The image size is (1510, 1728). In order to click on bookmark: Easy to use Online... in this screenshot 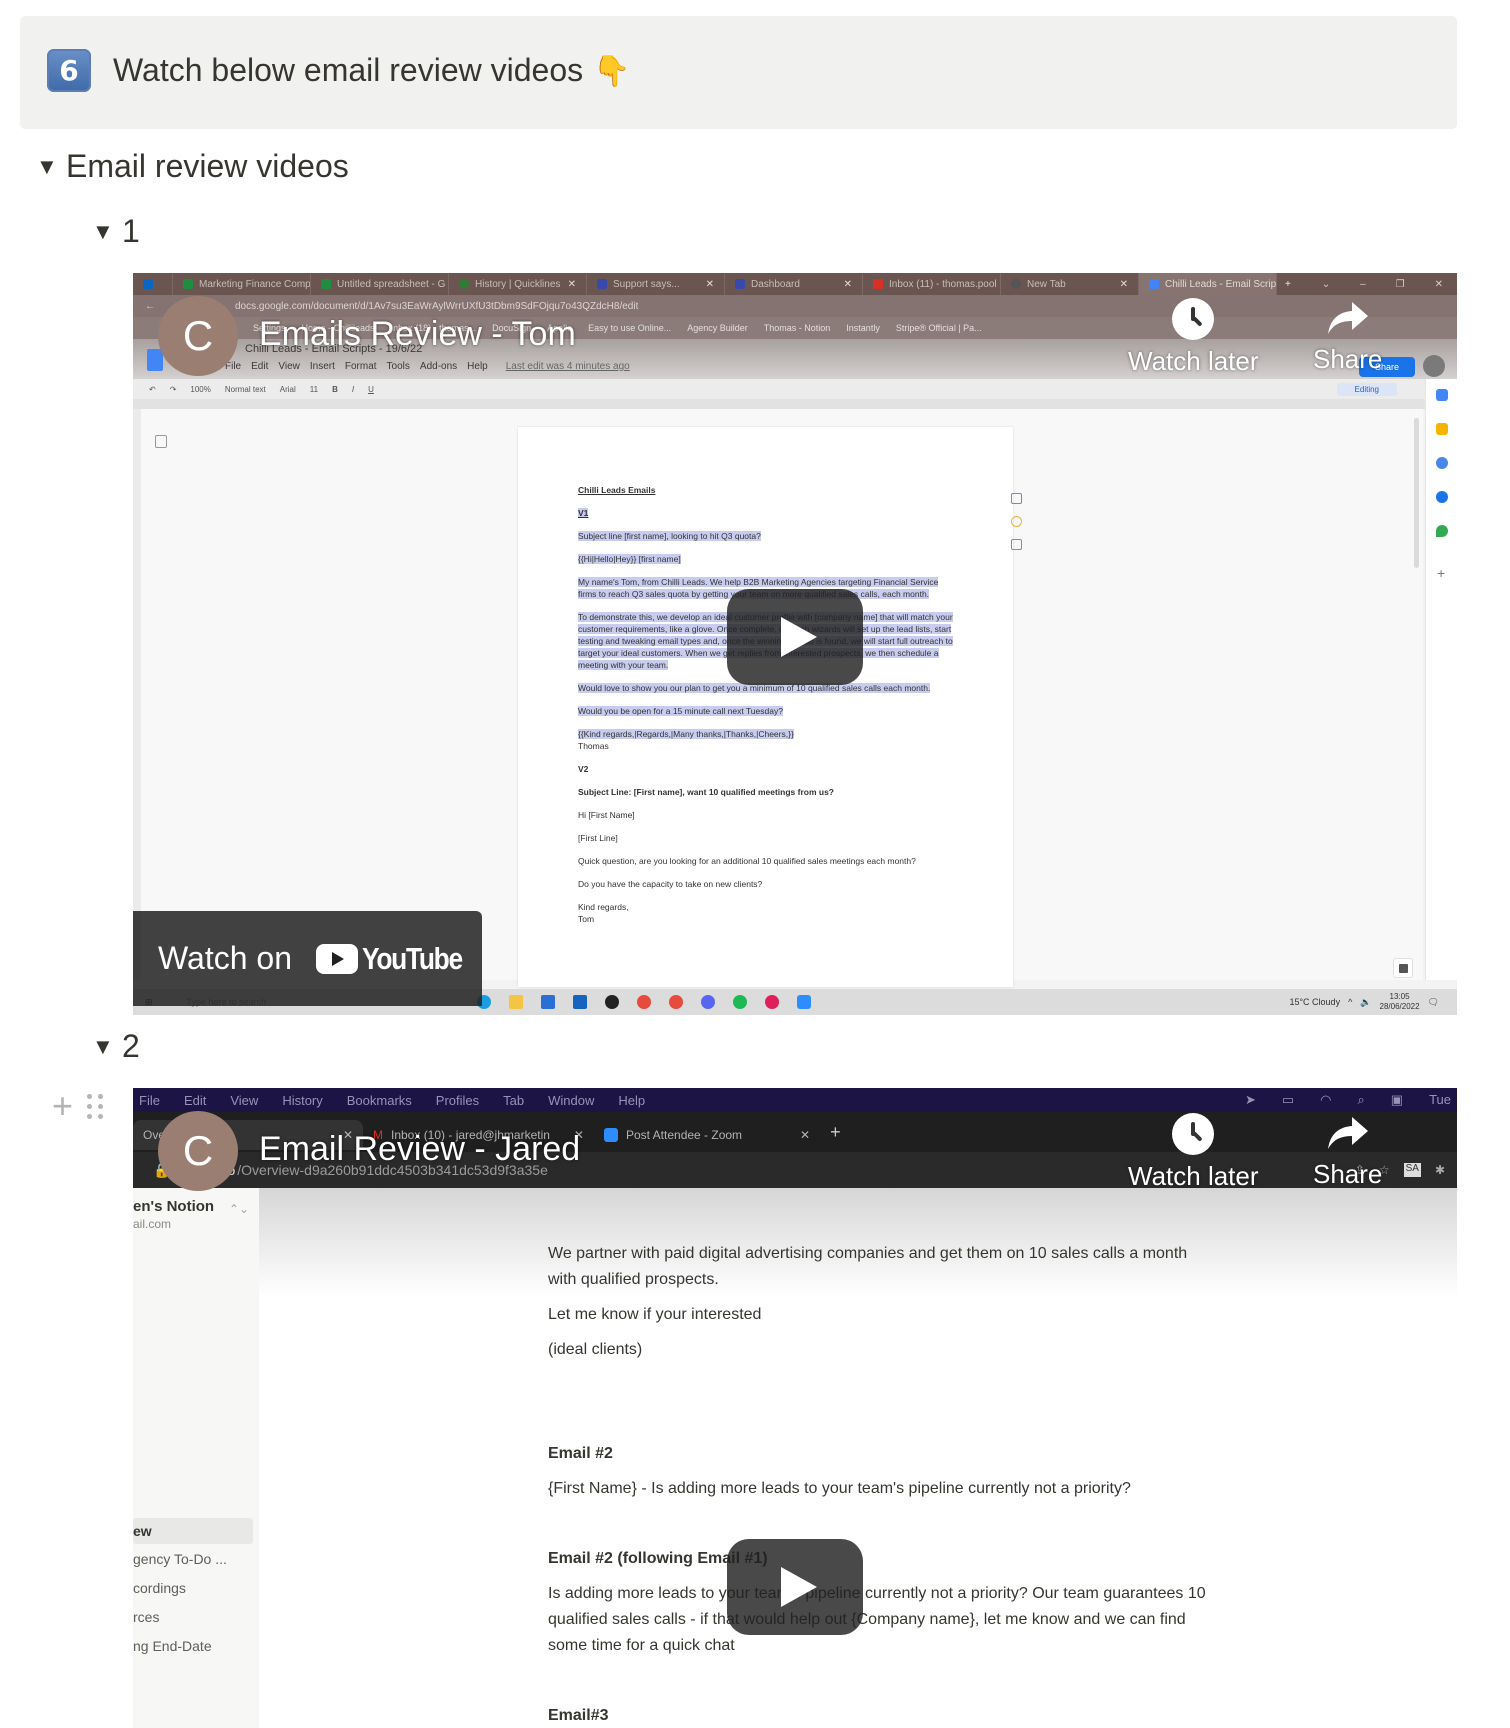, I will do `click(630, 328)`.